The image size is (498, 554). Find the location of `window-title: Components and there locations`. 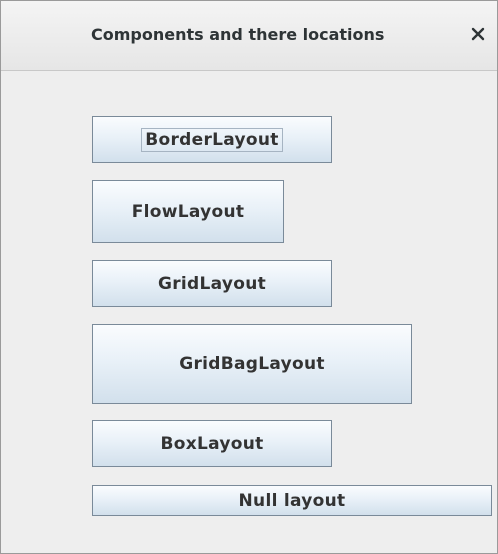

window-title: Components and there locations is located at coordinates (238, 34).